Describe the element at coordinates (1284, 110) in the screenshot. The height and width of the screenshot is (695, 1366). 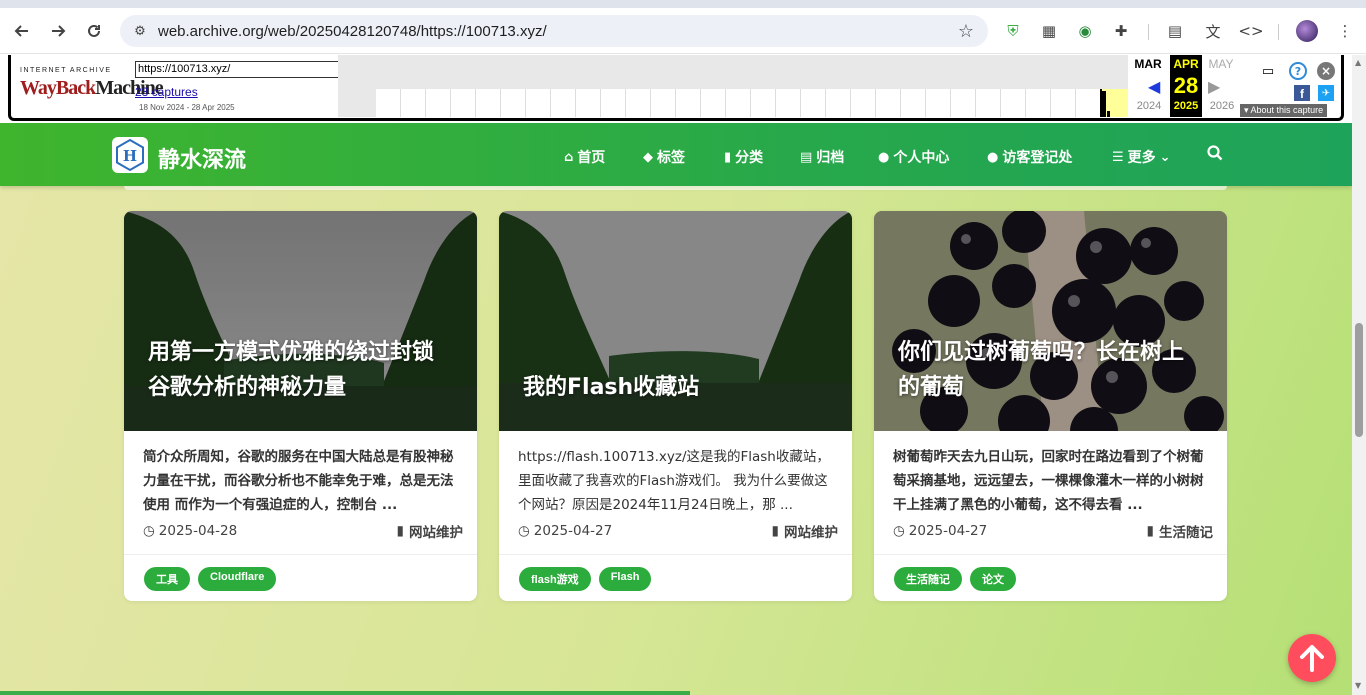
I see `about-capture-toggle: ▾ About this capture` at that location.